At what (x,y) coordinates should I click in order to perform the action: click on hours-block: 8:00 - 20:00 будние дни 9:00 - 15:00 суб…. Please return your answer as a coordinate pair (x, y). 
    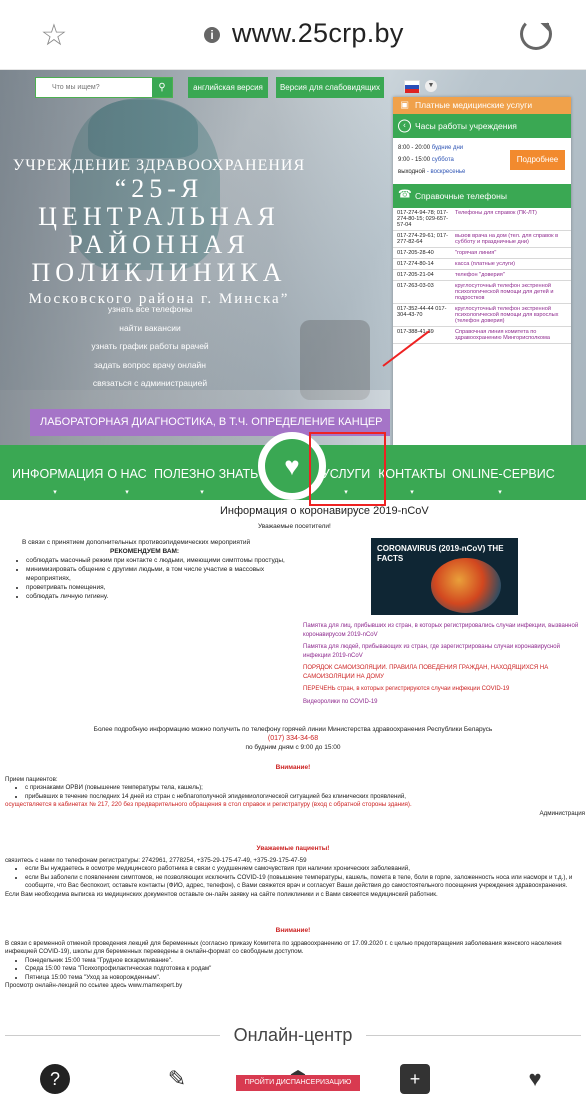
    Looking at the image, I should click on (482, 161).